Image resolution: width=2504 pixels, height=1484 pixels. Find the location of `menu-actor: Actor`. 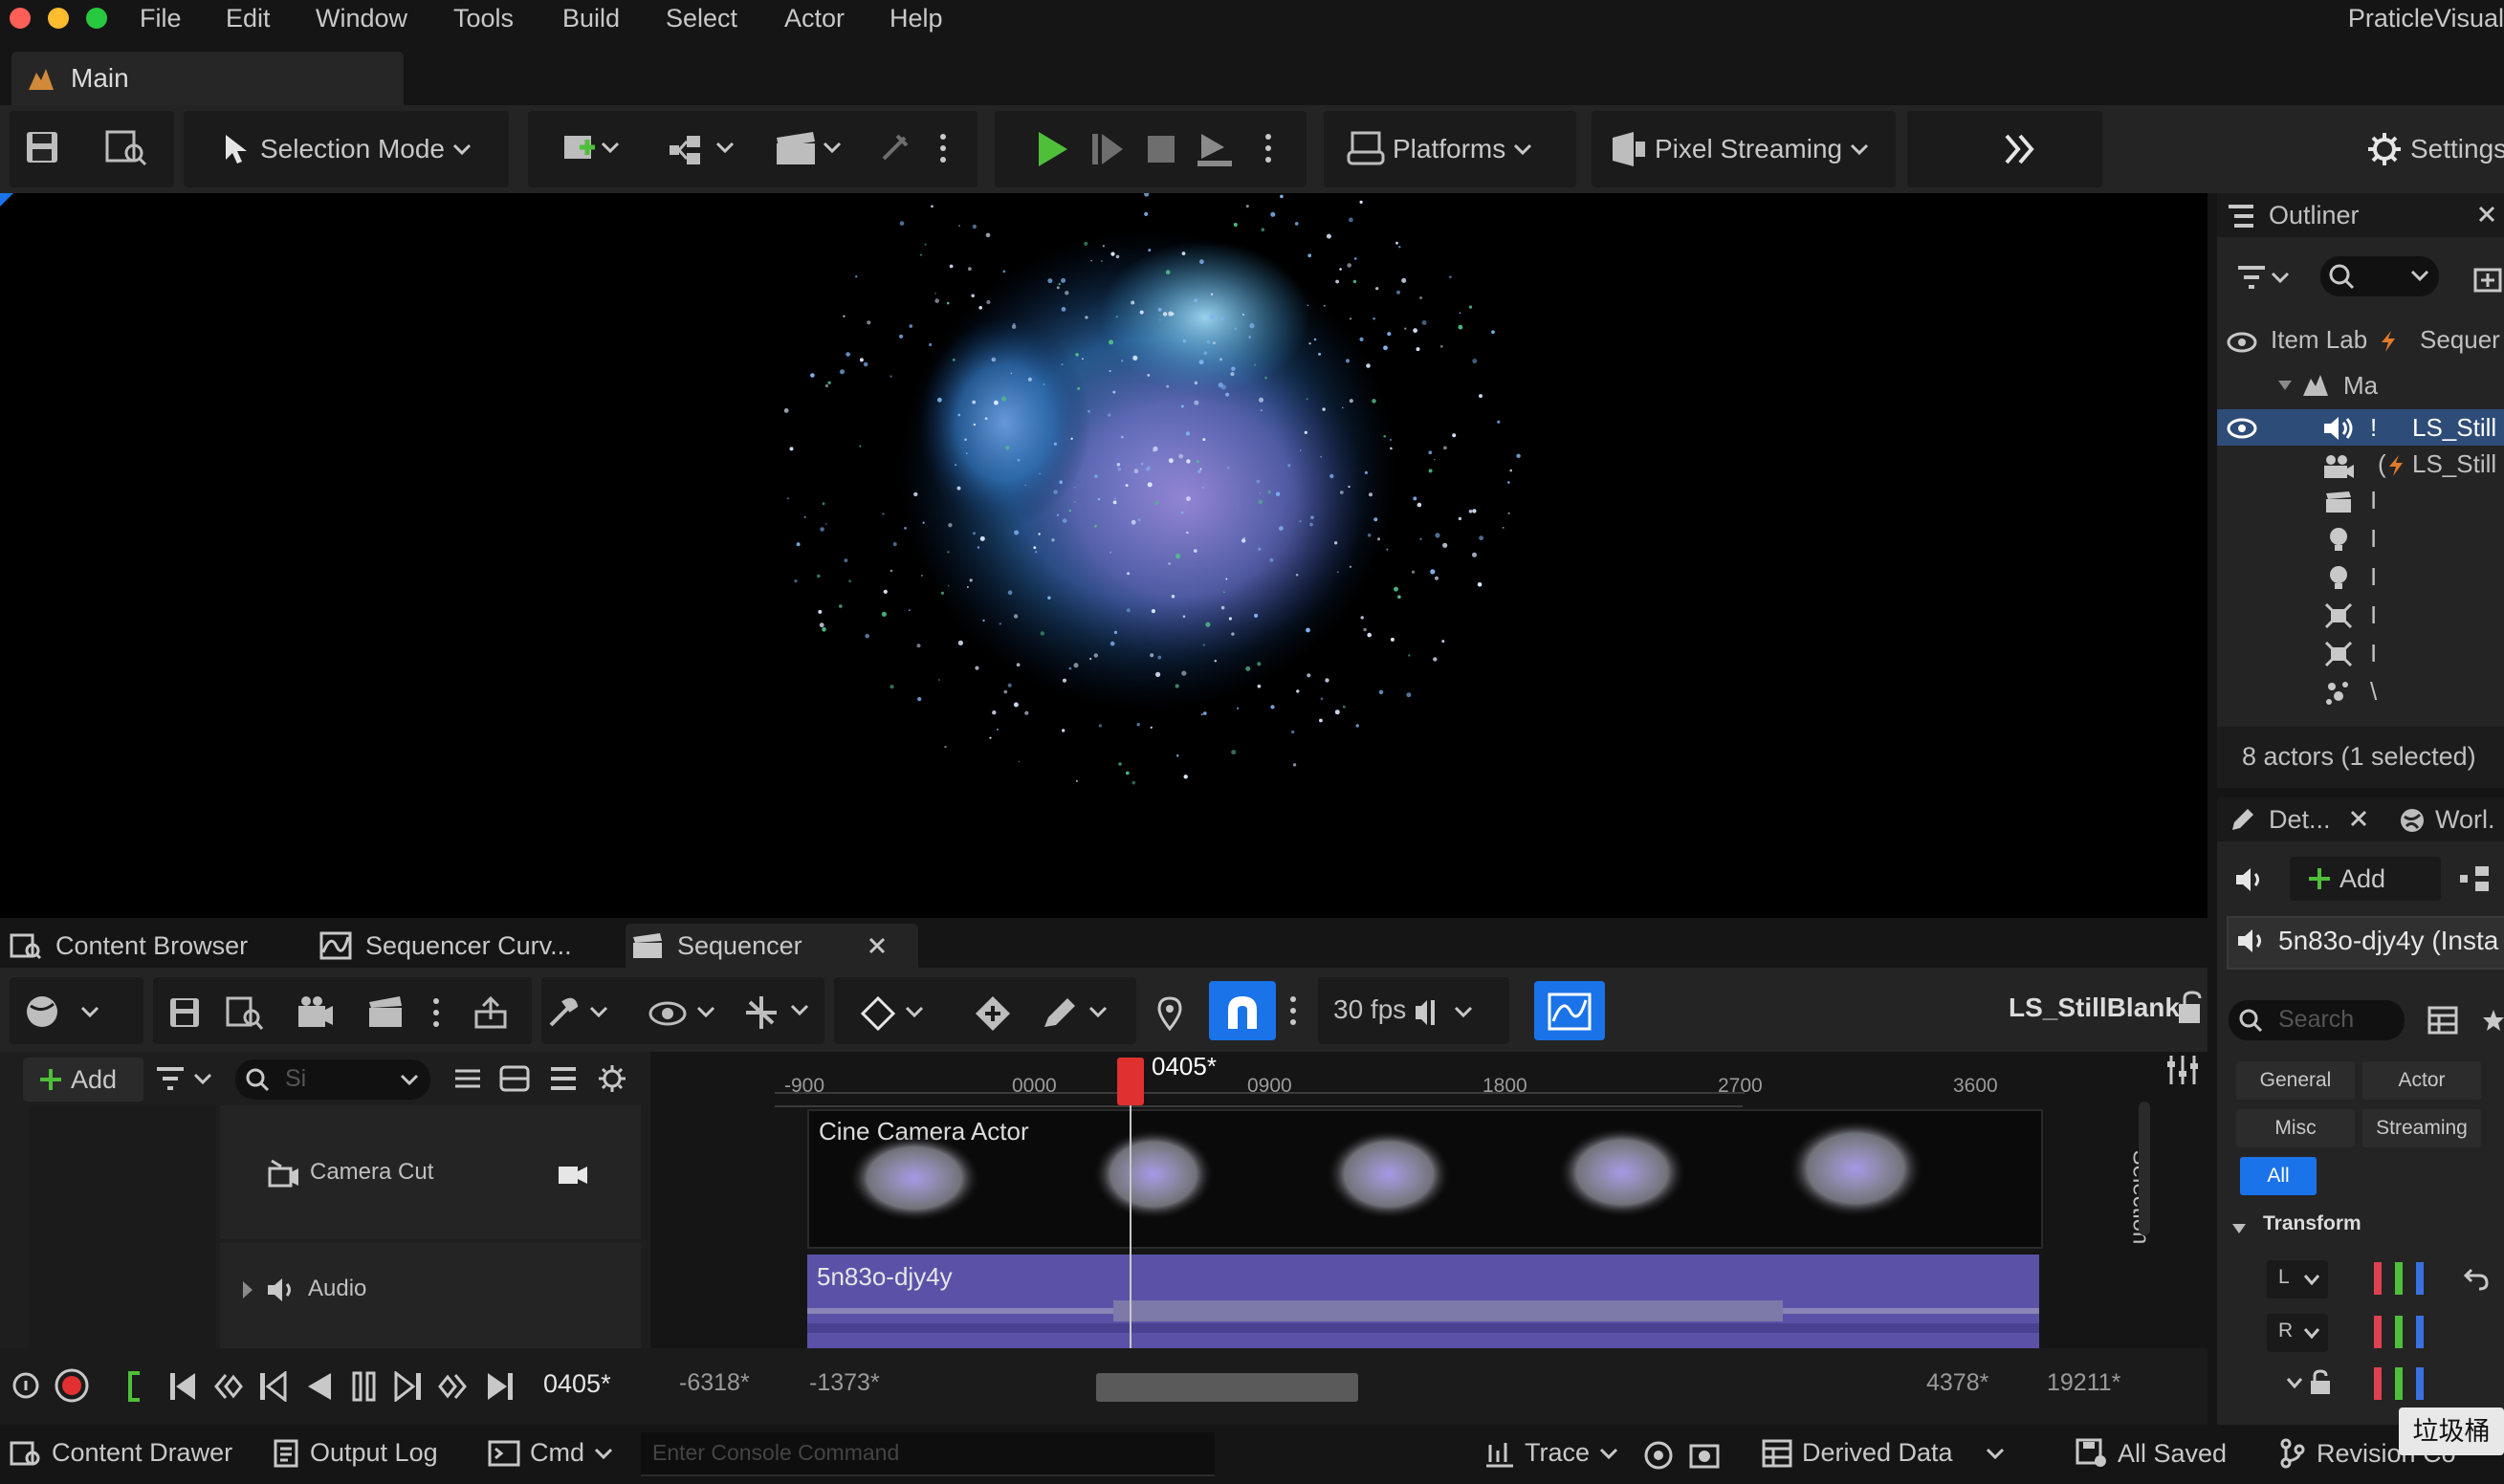

menu-actor: Actor is located at coordinates (814, 18).